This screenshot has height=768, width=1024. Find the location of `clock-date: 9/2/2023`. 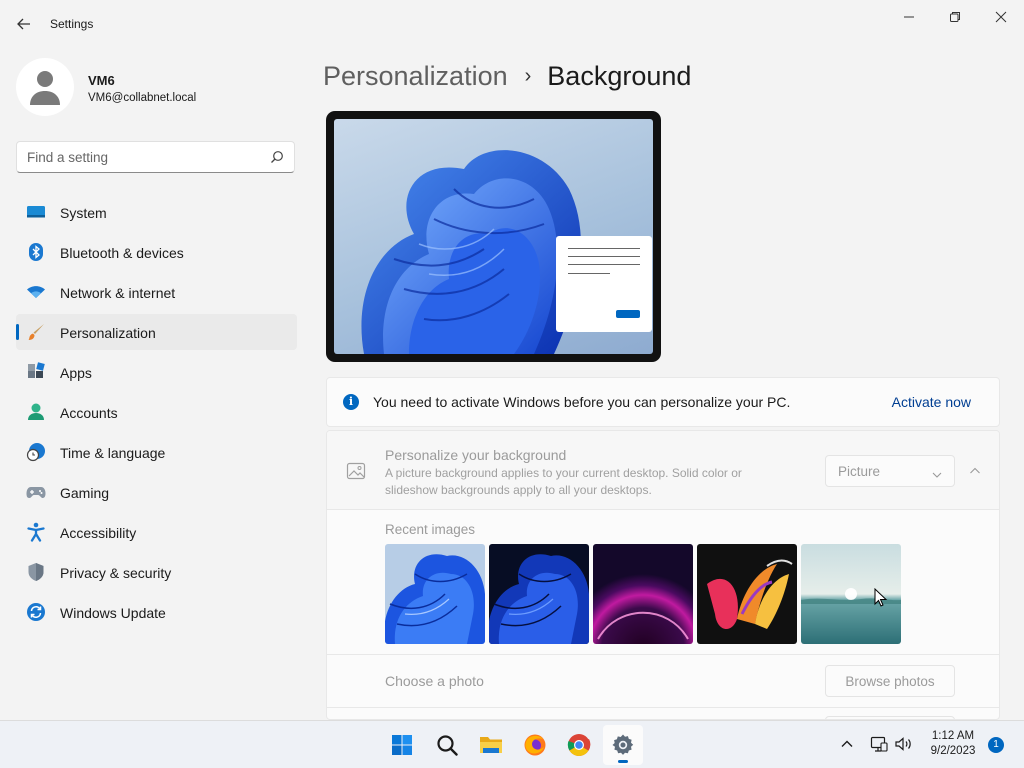

clock-date: 9/2/2023 is located at coordinates (953, 751).